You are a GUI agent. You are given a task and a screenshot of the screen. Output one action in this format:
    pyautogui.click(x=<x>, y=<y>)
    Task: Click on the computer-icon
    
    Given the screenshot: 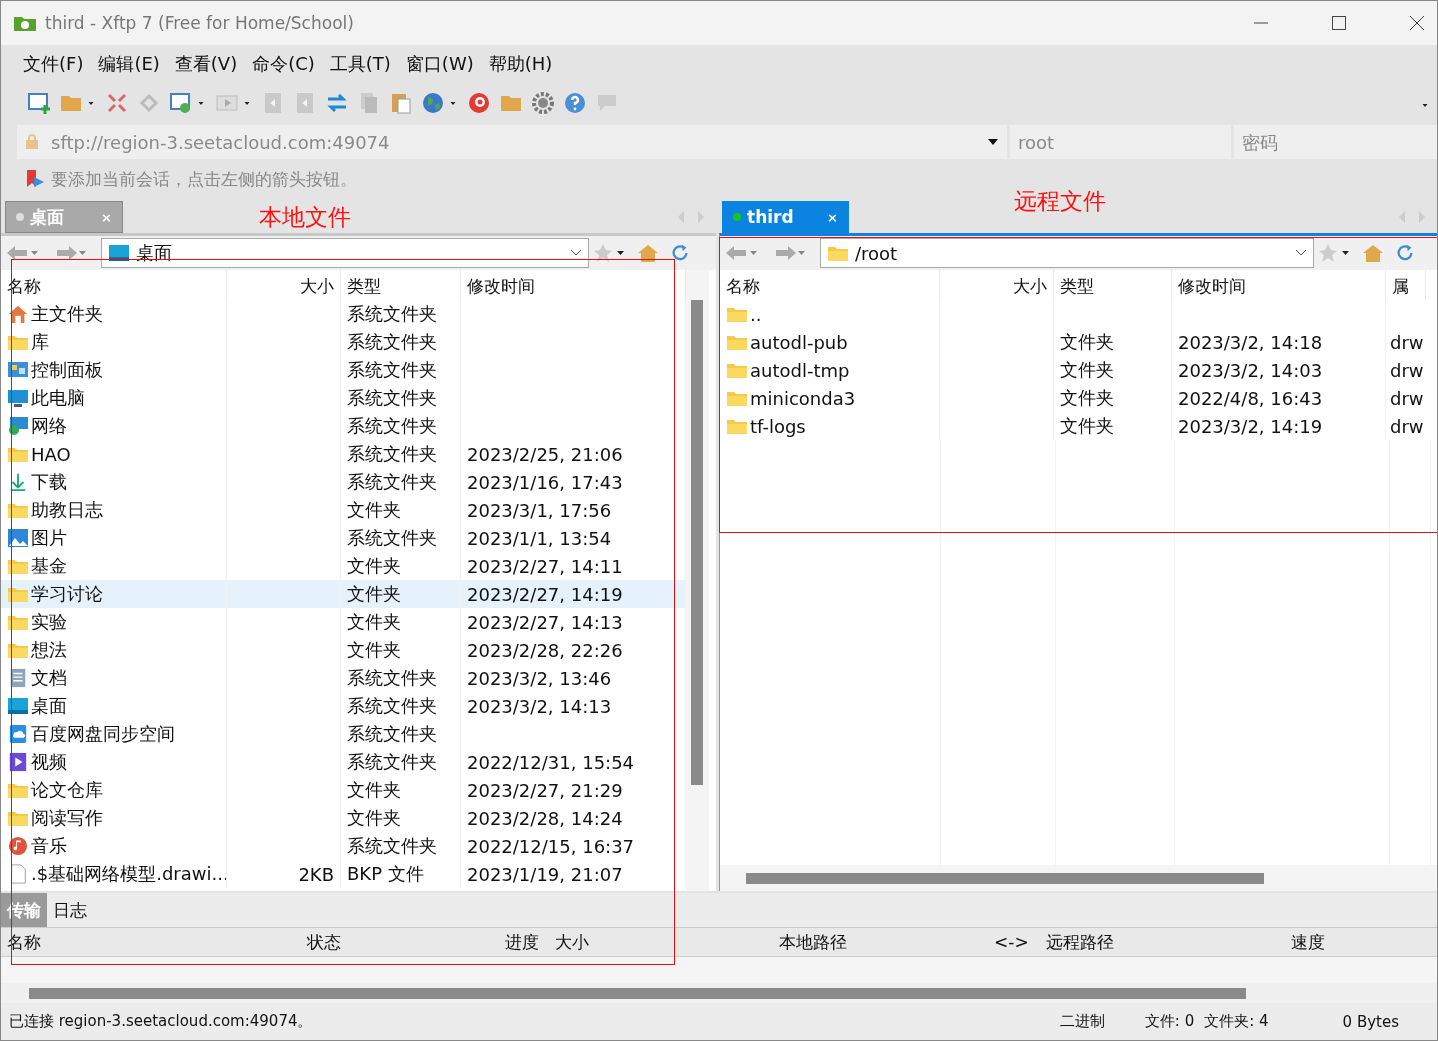 What is the action you would take?
    pyautogui.click(x=18, y=398)
    